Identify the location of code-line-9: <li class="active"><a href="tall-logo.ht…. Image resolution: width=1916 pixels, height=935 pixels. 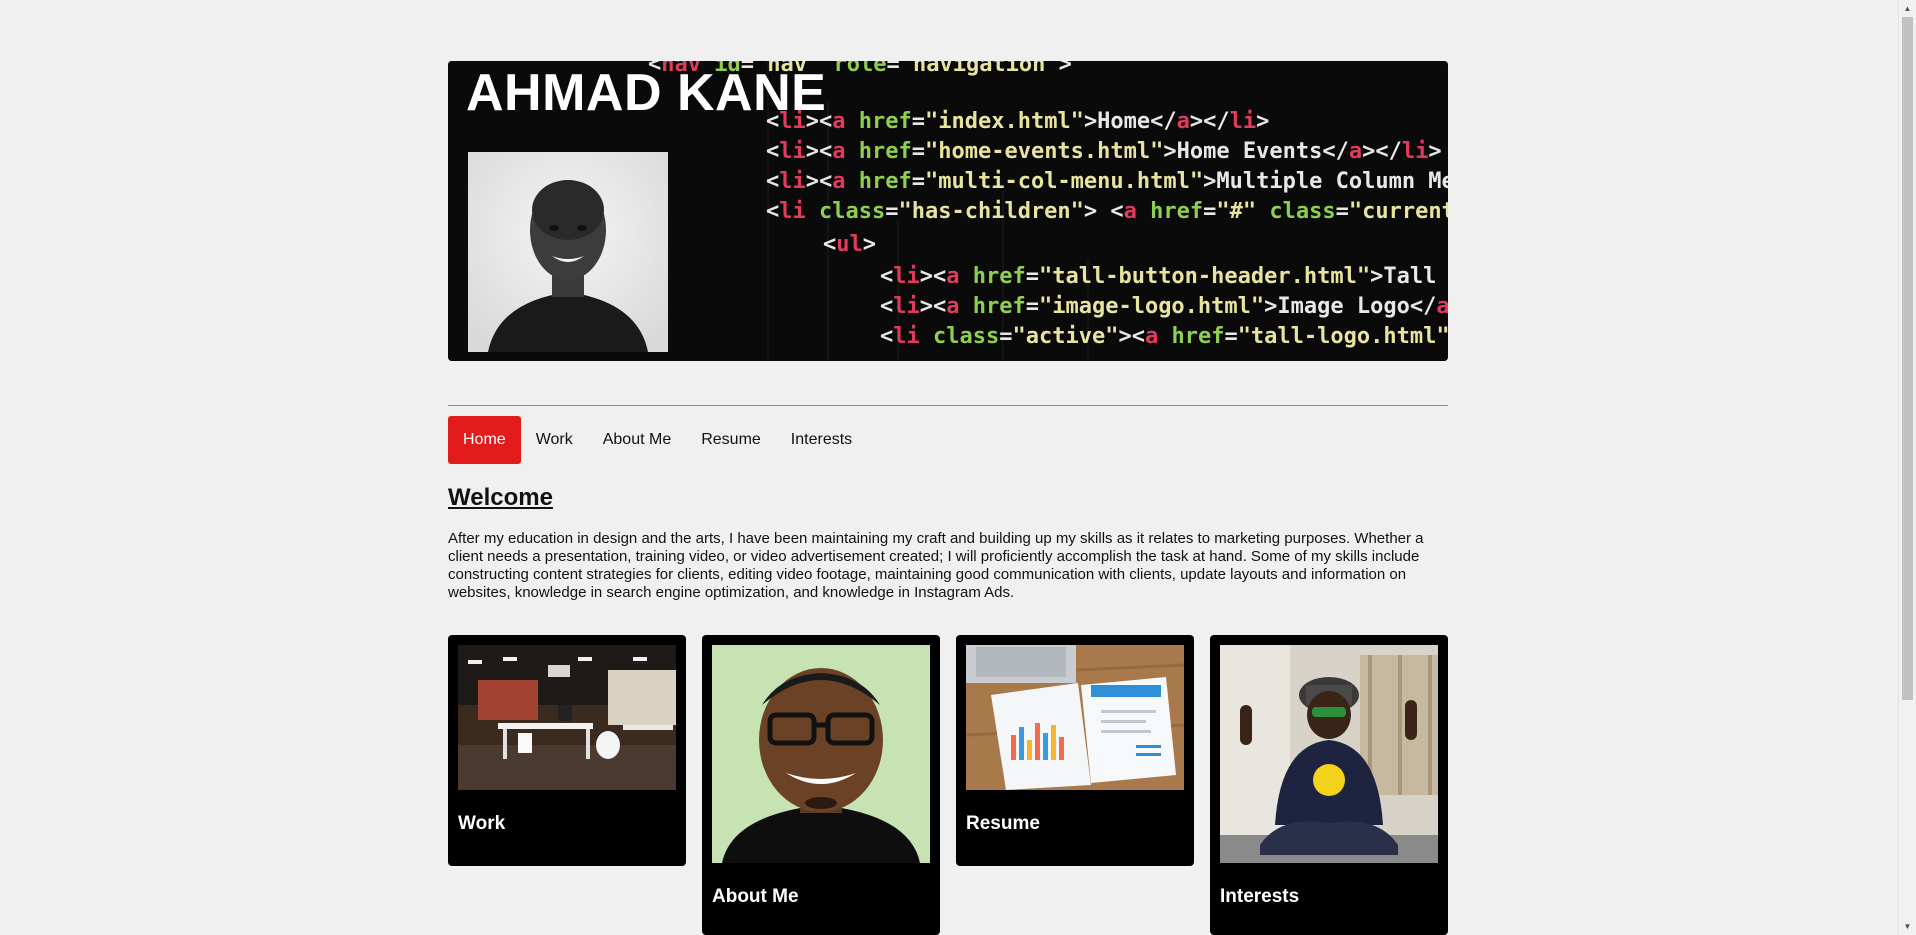
(1164, 336).